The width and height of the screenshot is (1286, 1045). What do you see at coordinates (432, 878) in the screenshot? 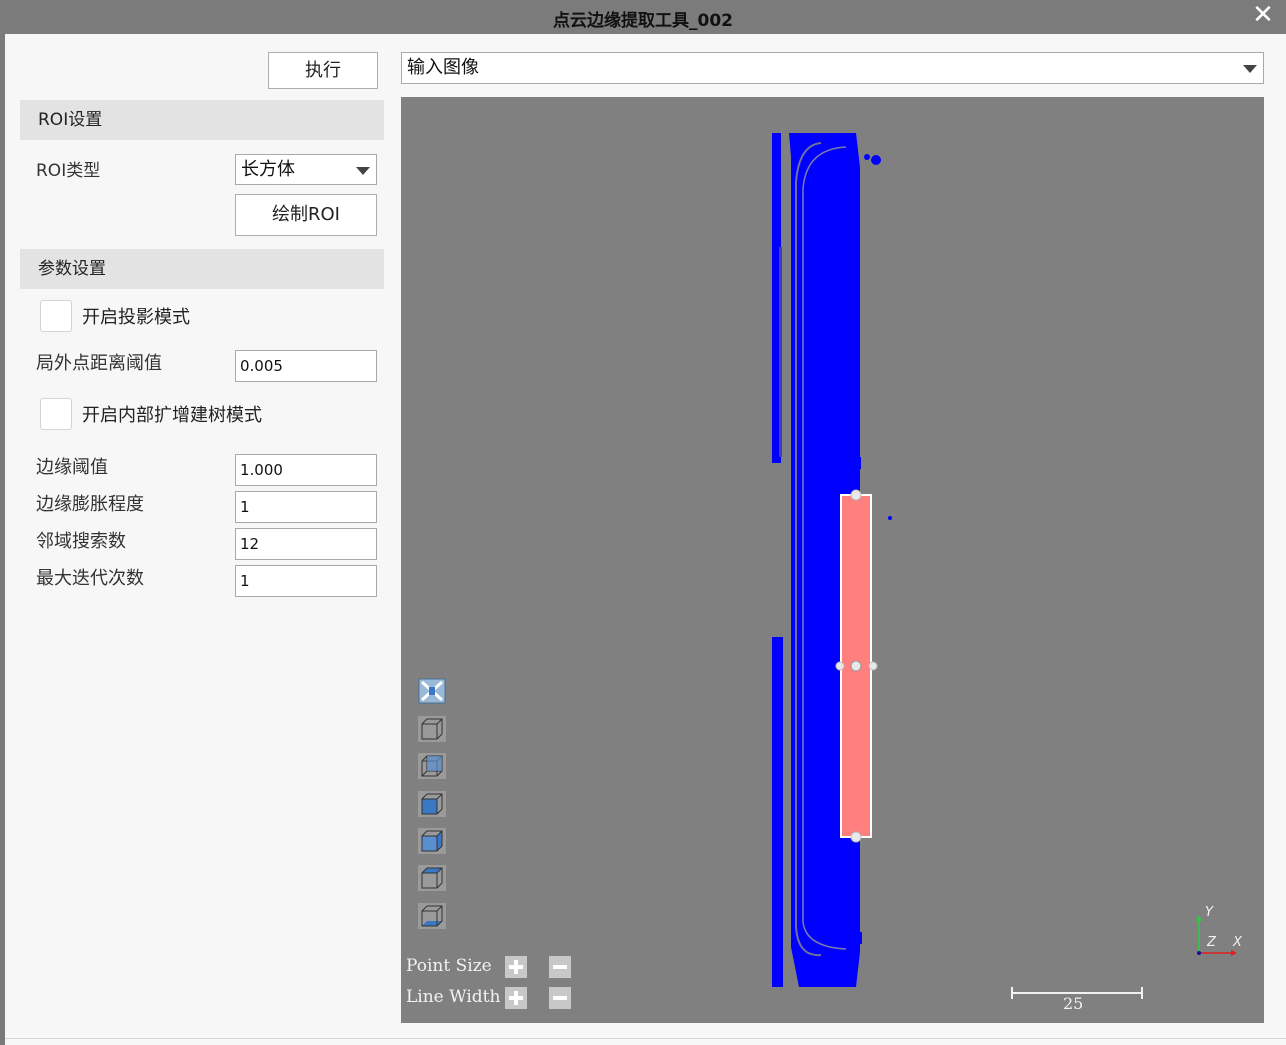
I see `top-view-icon` at bounding box center [432, 878].